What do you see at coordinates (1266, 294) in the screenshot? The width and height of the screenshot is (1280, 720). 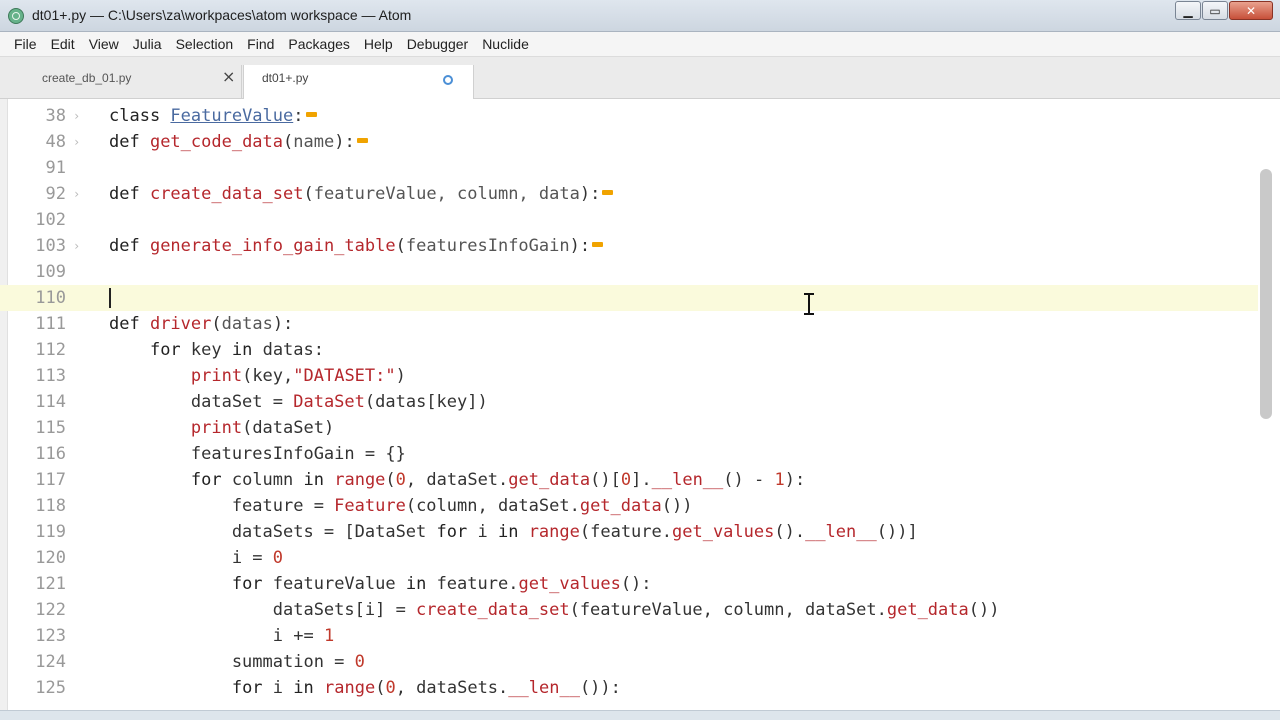 I see `vertical-scrollbar` at bounding box center [1266, 294].